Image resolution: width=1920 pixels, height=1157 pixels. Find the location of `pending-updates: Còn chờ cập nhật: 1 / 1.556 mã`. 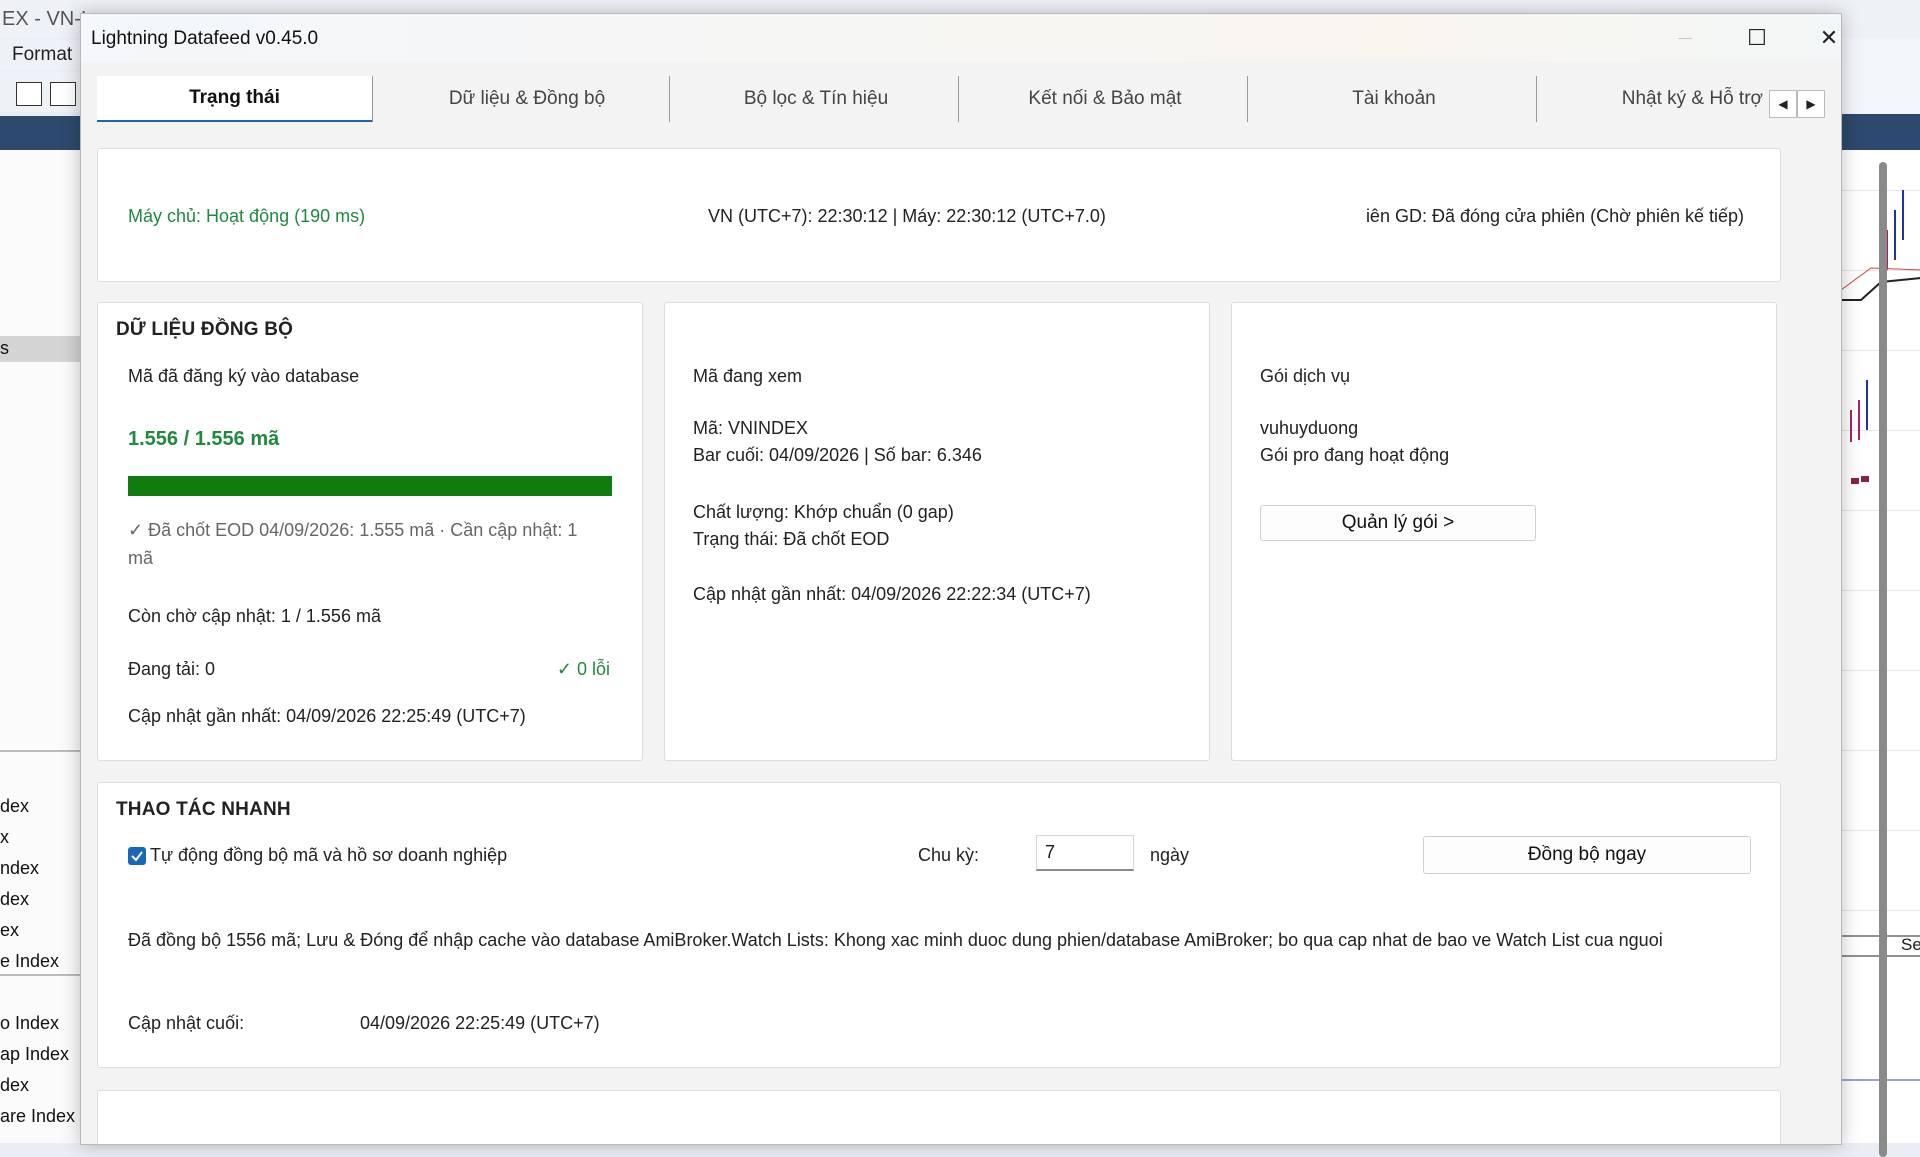

pending-updates: Còn chờ cập nhật: 1 / 1.556 mã is located at coordinates (254, 616).